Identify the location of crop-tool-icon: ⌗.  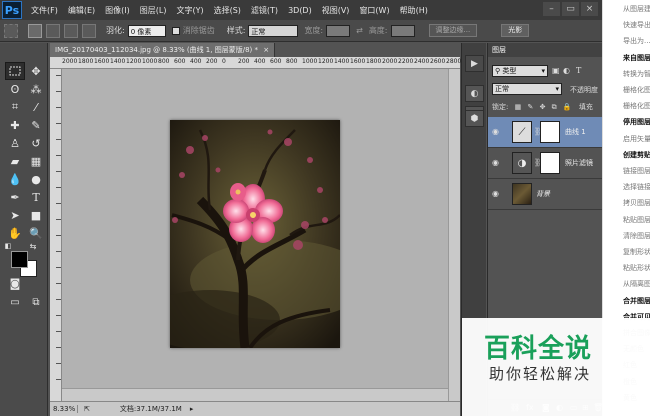
(15, 107).